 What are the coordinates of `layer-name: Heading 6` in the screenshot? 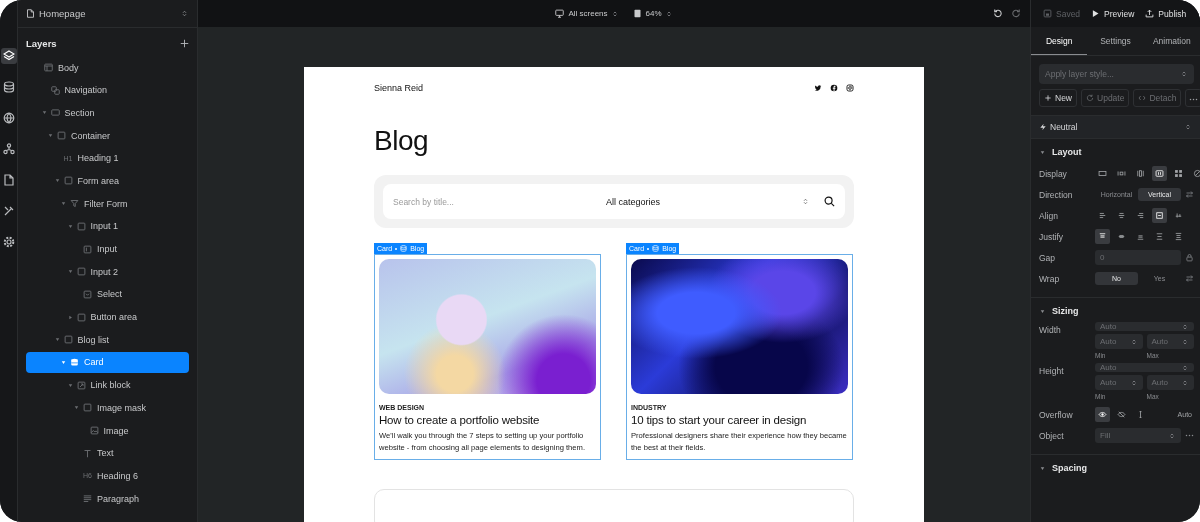 It's located at (118, 475).